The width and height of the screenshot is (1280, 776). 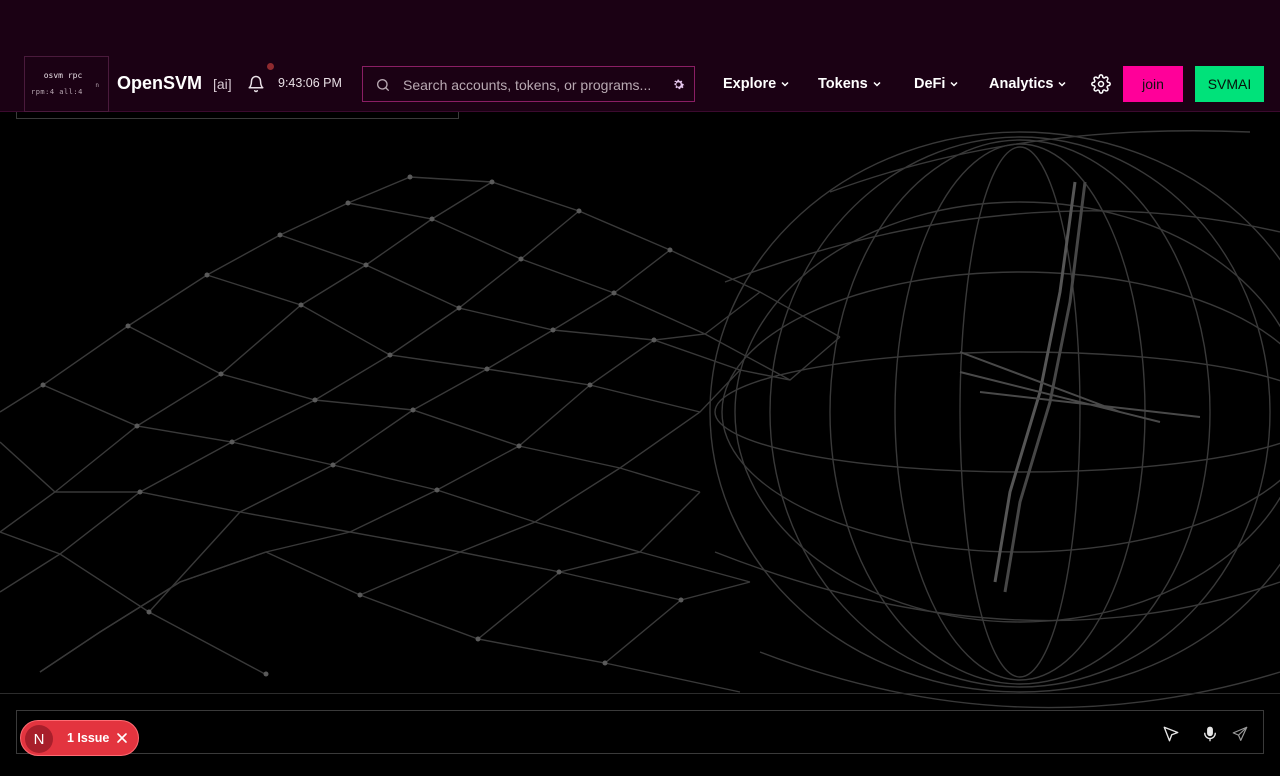 I want to click on notification-dot, so click(x=270, y=66).